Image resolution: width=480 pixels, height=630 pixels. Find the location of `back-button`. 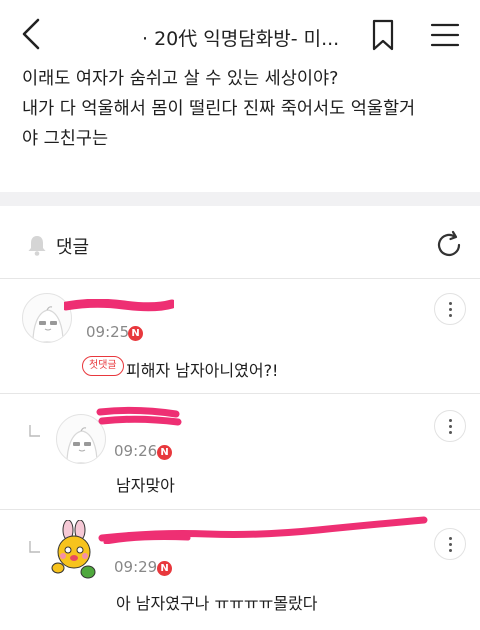

back-button is located at coordinates (32, 34).